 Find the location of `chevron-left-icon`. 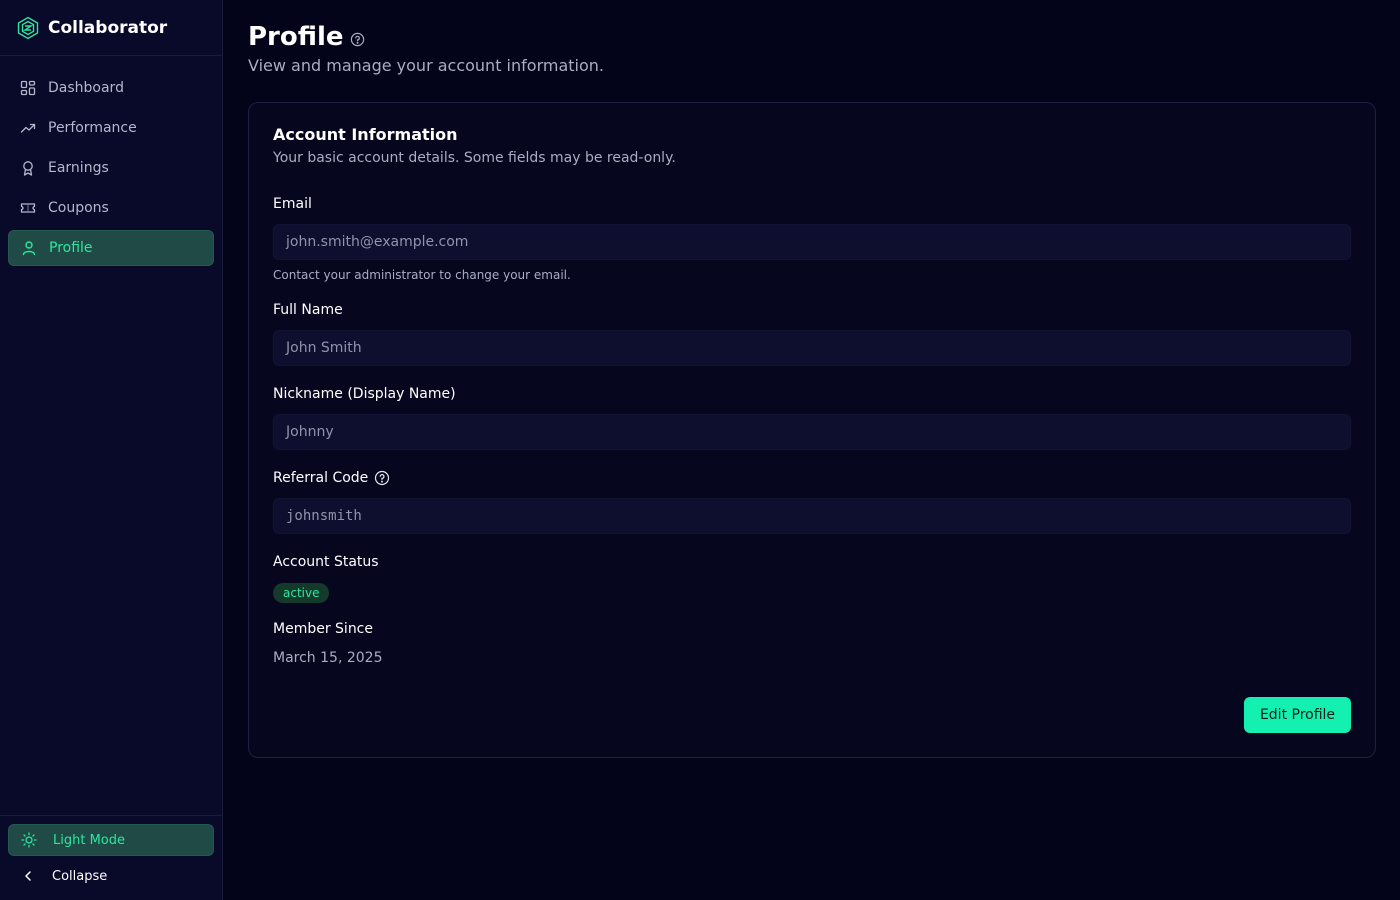

chevron-left-icon is located at coordinates (28, 876).